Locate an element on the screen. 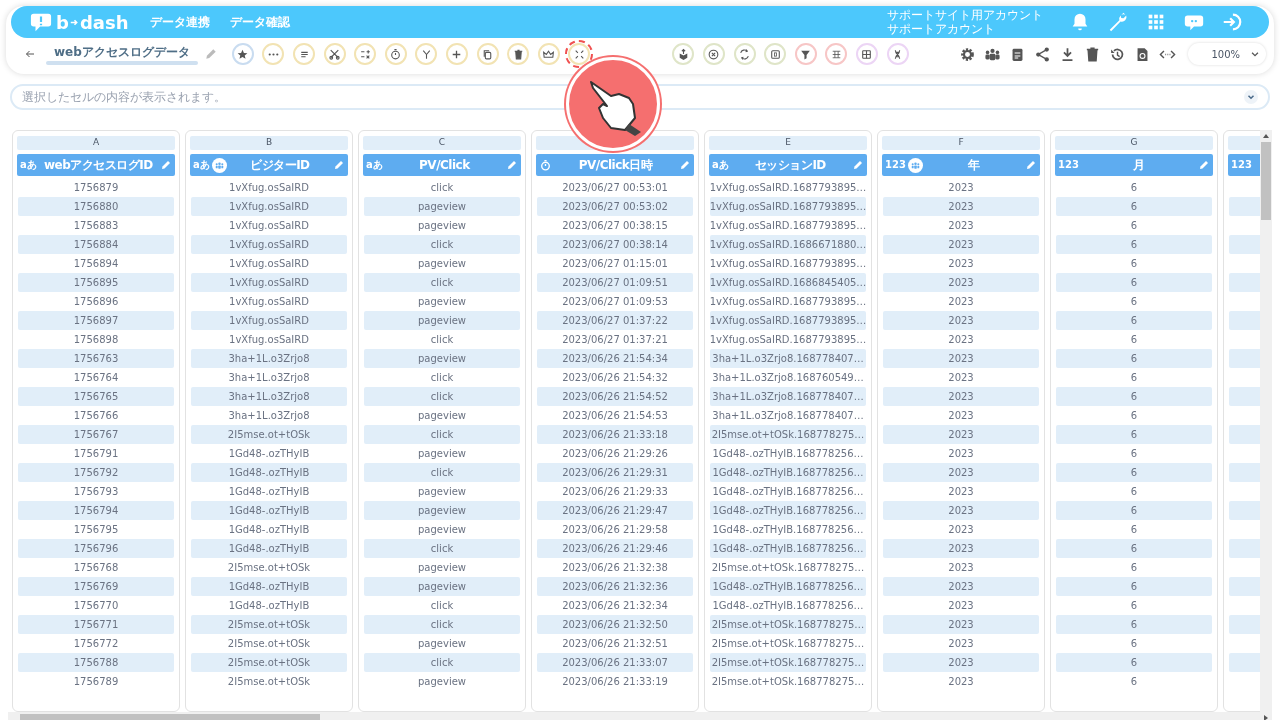 The width and height of the screenshot is (1280, 720). table-cell: 1756879 is located at coordinates (96, 187).